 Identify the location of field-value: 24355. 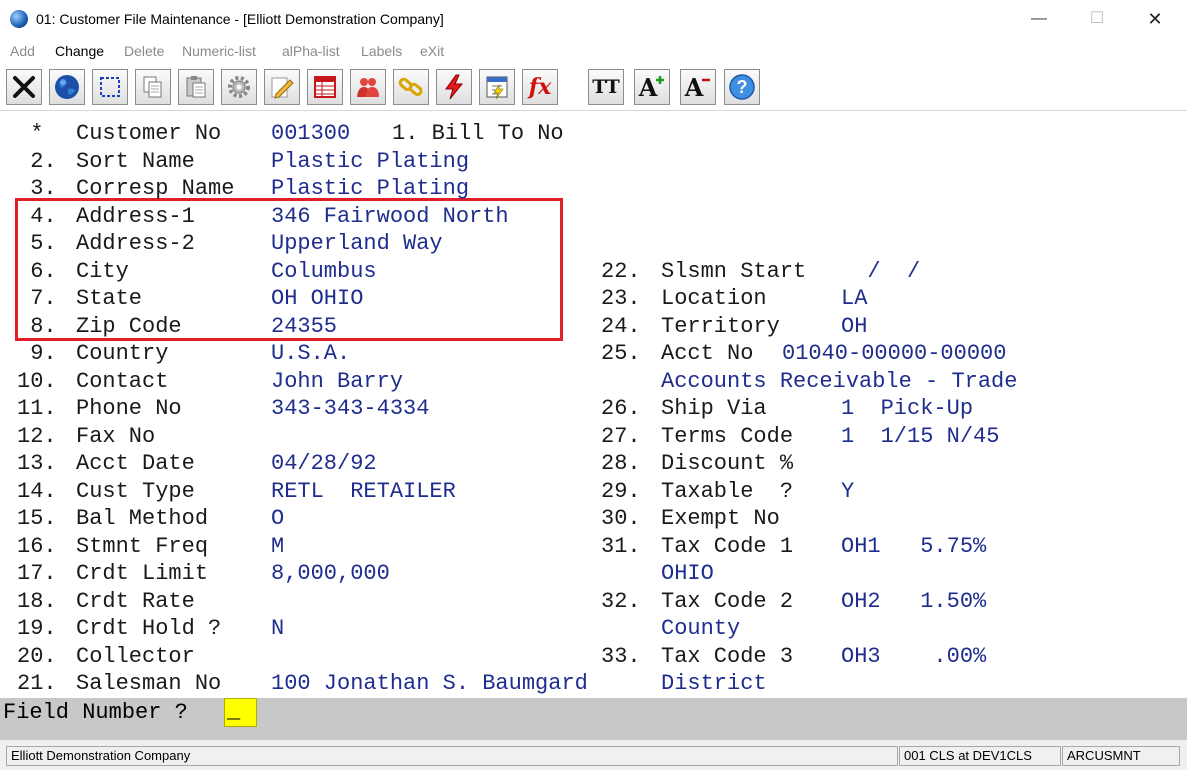
(304, 326).